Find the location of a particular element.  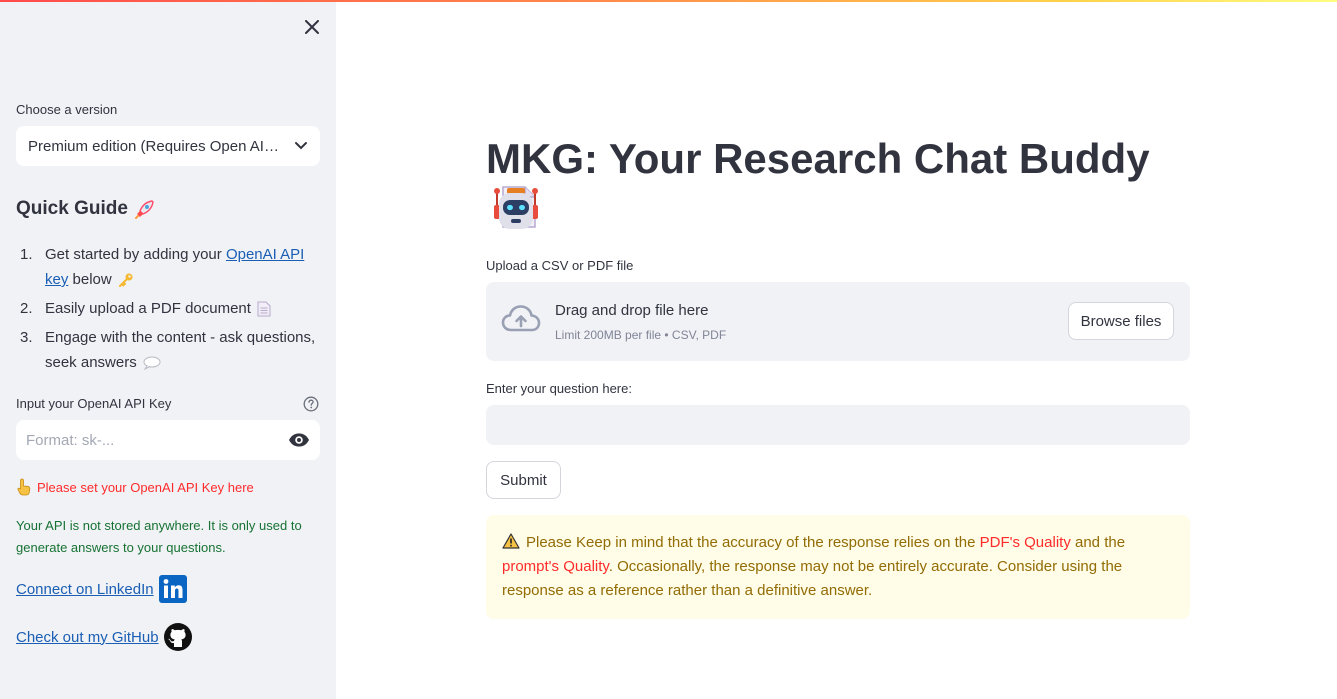

linkedin-row: Connect on LinkedIn is located at coordinates (102, 589).